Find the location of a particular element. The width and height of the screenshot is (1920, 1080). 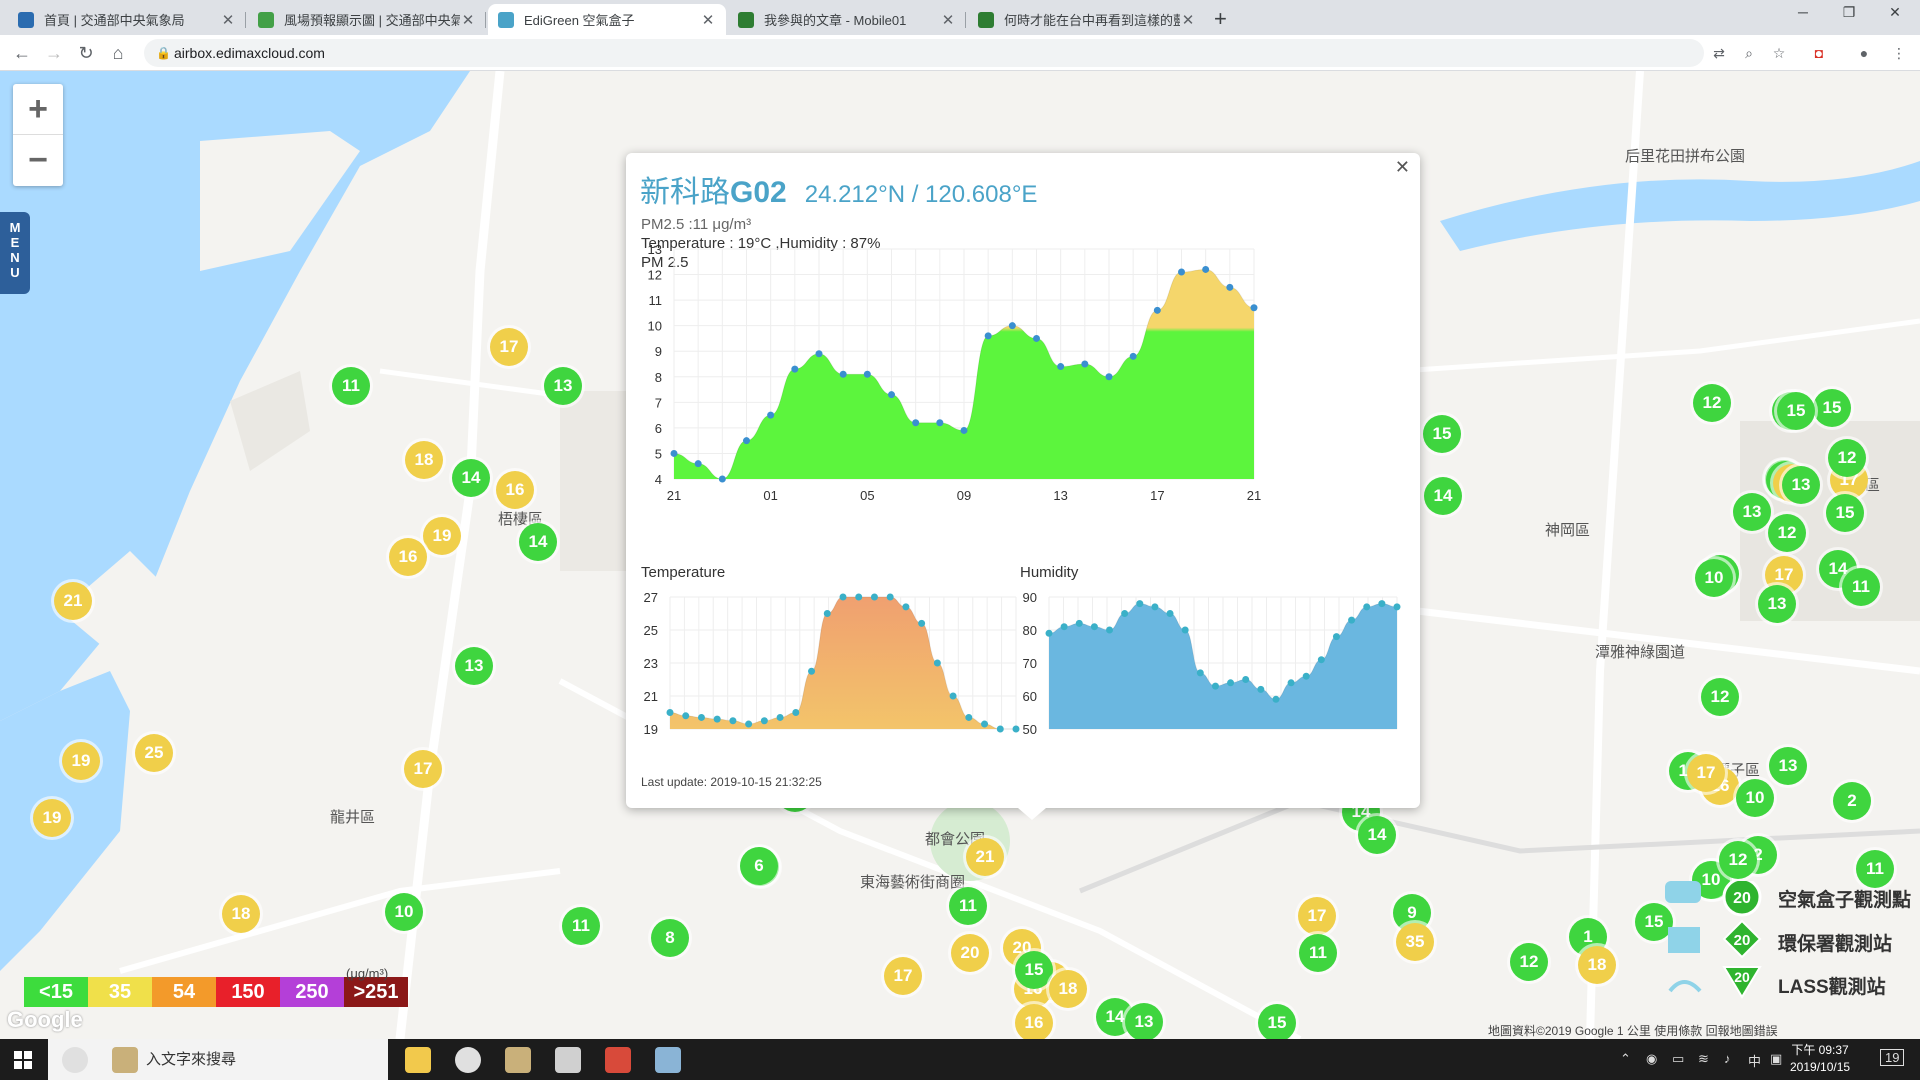

close-window-button: ✕ is located at coordinates (1895, 12).